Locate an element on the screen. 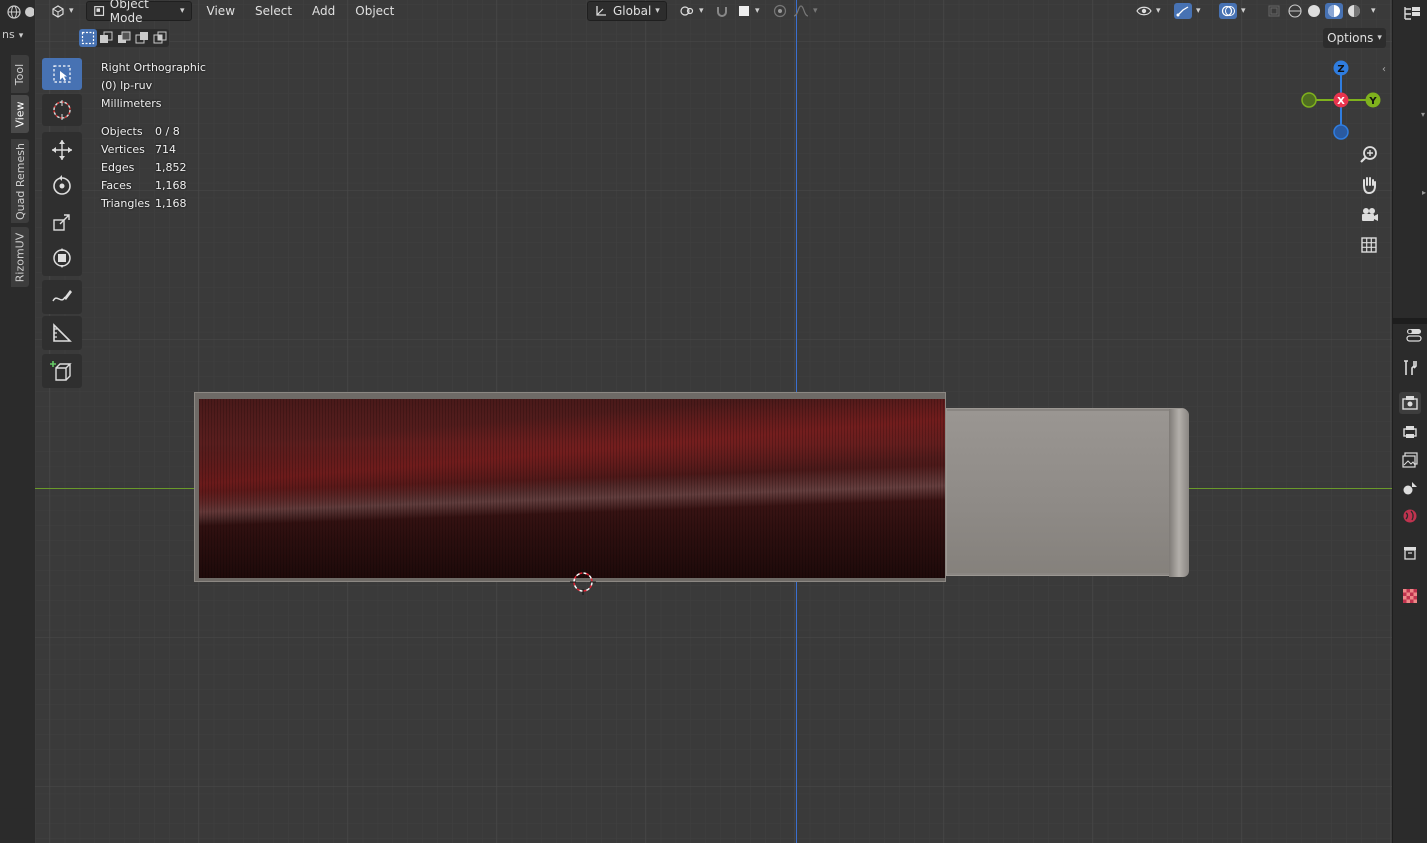 The height and width of the screenshot is (843, 1427). tab-tool: Tool is located at coordinates (20, 74).